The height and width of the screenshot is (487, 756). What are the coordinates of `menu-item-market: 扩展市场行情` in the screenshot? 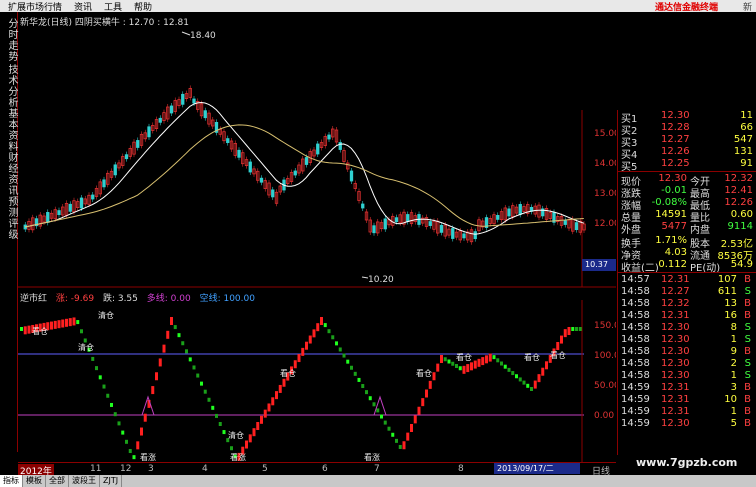 It's located at (35, 6).